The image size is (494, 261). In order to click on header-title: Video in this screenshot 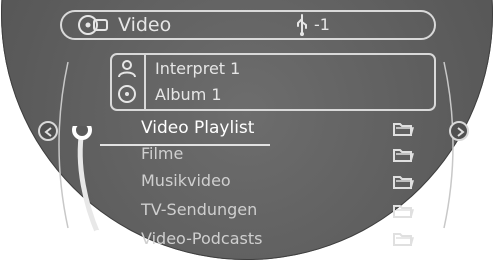, I will do `click(145, 25)`.